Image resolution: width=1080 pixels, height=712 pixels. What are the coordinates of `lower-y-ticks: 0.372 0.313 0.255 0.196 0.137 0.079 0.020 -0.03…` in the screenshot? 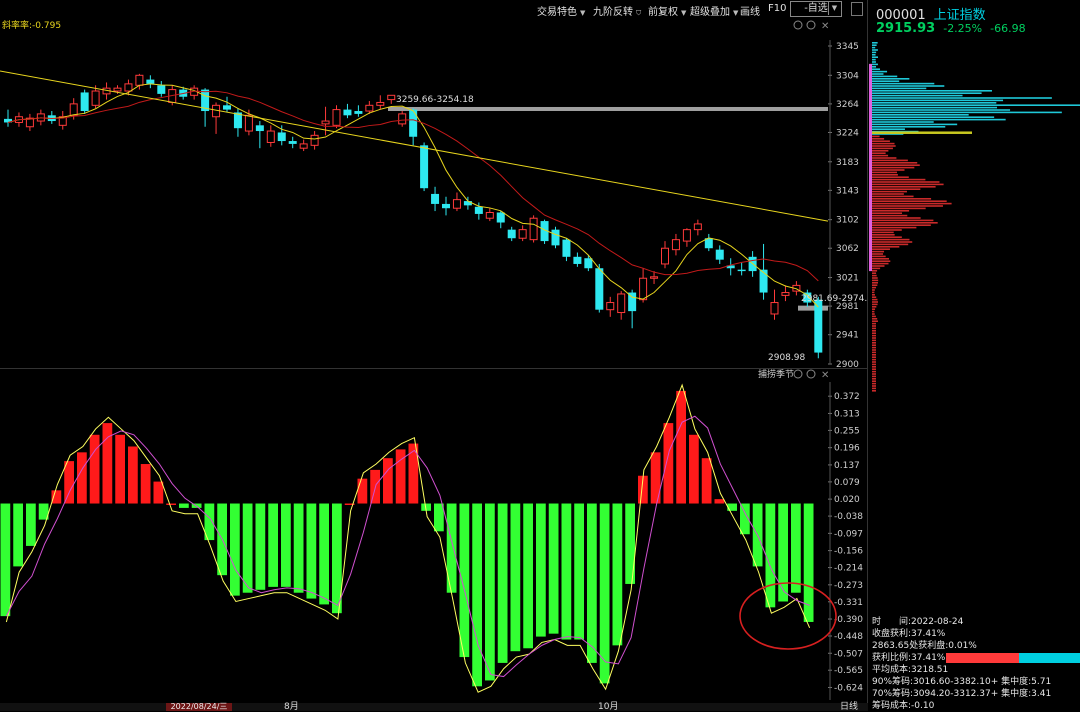 It's located at (845, 541).